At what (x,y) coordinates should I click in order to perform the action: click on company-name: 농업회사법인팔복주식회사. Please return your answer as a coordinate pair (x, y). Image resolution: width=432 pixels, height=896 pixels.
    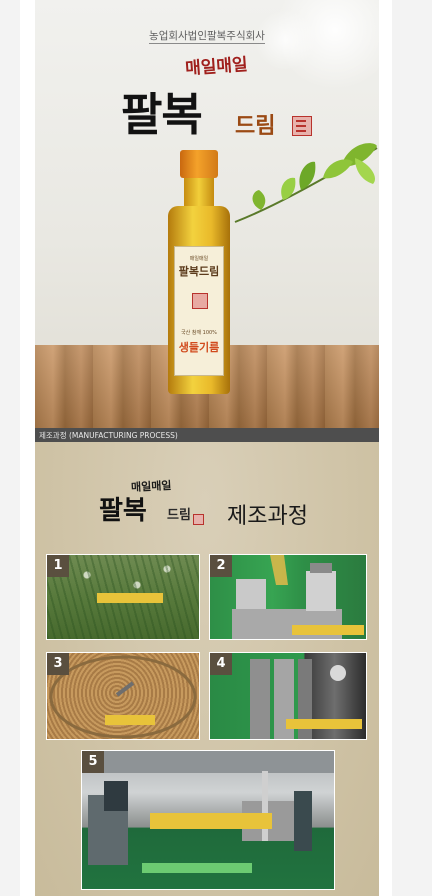
    Looking at the image, I should click on (207, 37).